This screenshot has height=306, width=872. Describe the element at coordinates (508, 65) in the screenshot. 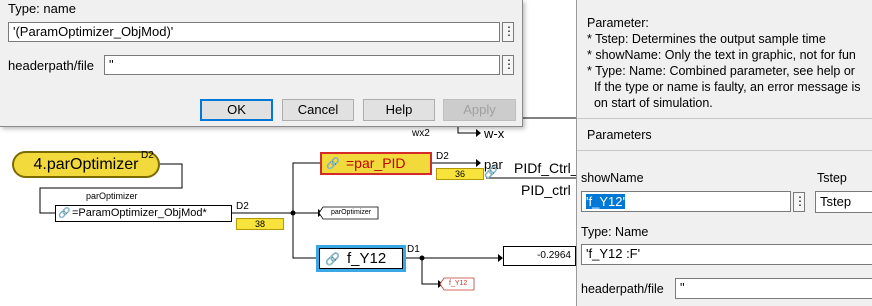

I see `headerpath-more-button: ⋮` at that location.